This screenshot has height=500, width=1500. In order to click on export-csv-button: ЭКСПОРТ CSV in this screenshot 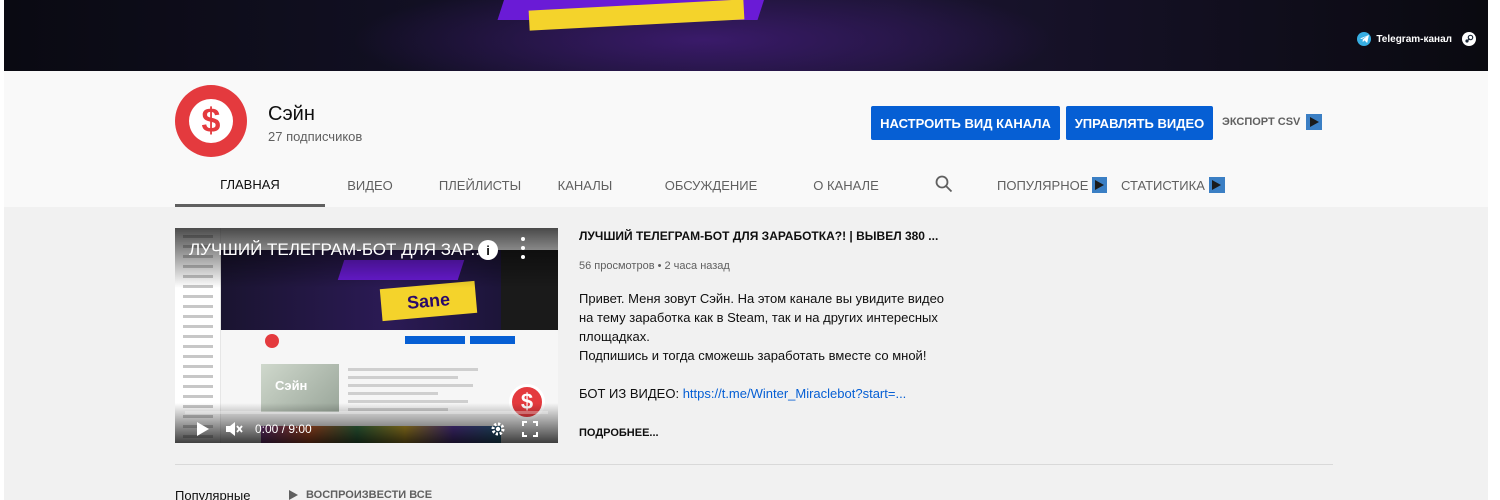, I will do `click(1272, 122)`.